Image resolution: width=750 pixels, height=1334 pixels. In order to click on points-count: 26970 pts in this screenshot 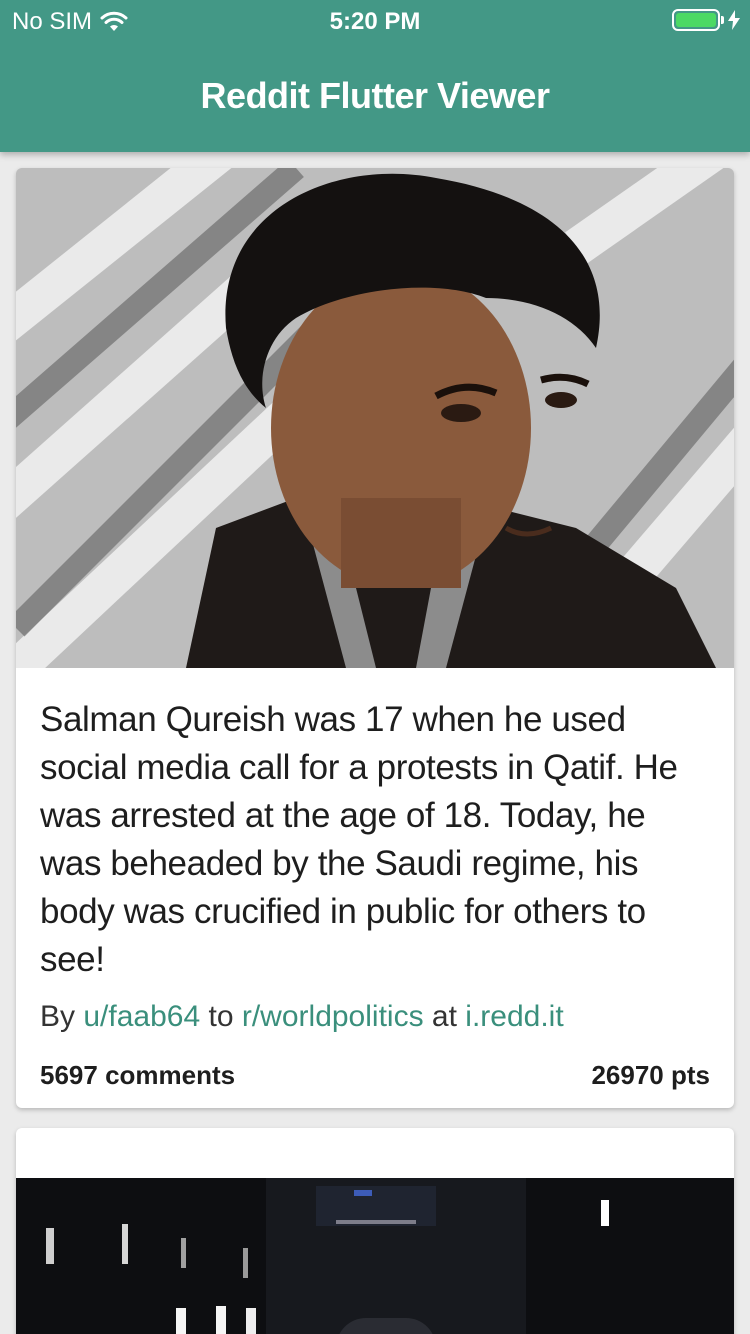, I will do `click(650, 1075)`.